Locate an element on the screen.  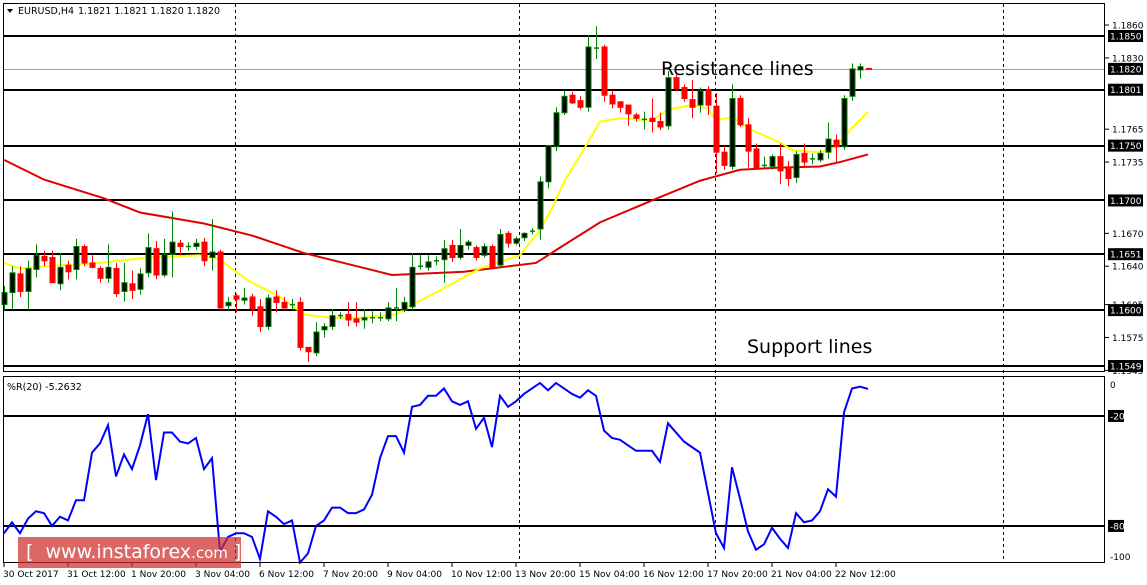
watermark-suffix: .com is located at coordinates (209, 553).